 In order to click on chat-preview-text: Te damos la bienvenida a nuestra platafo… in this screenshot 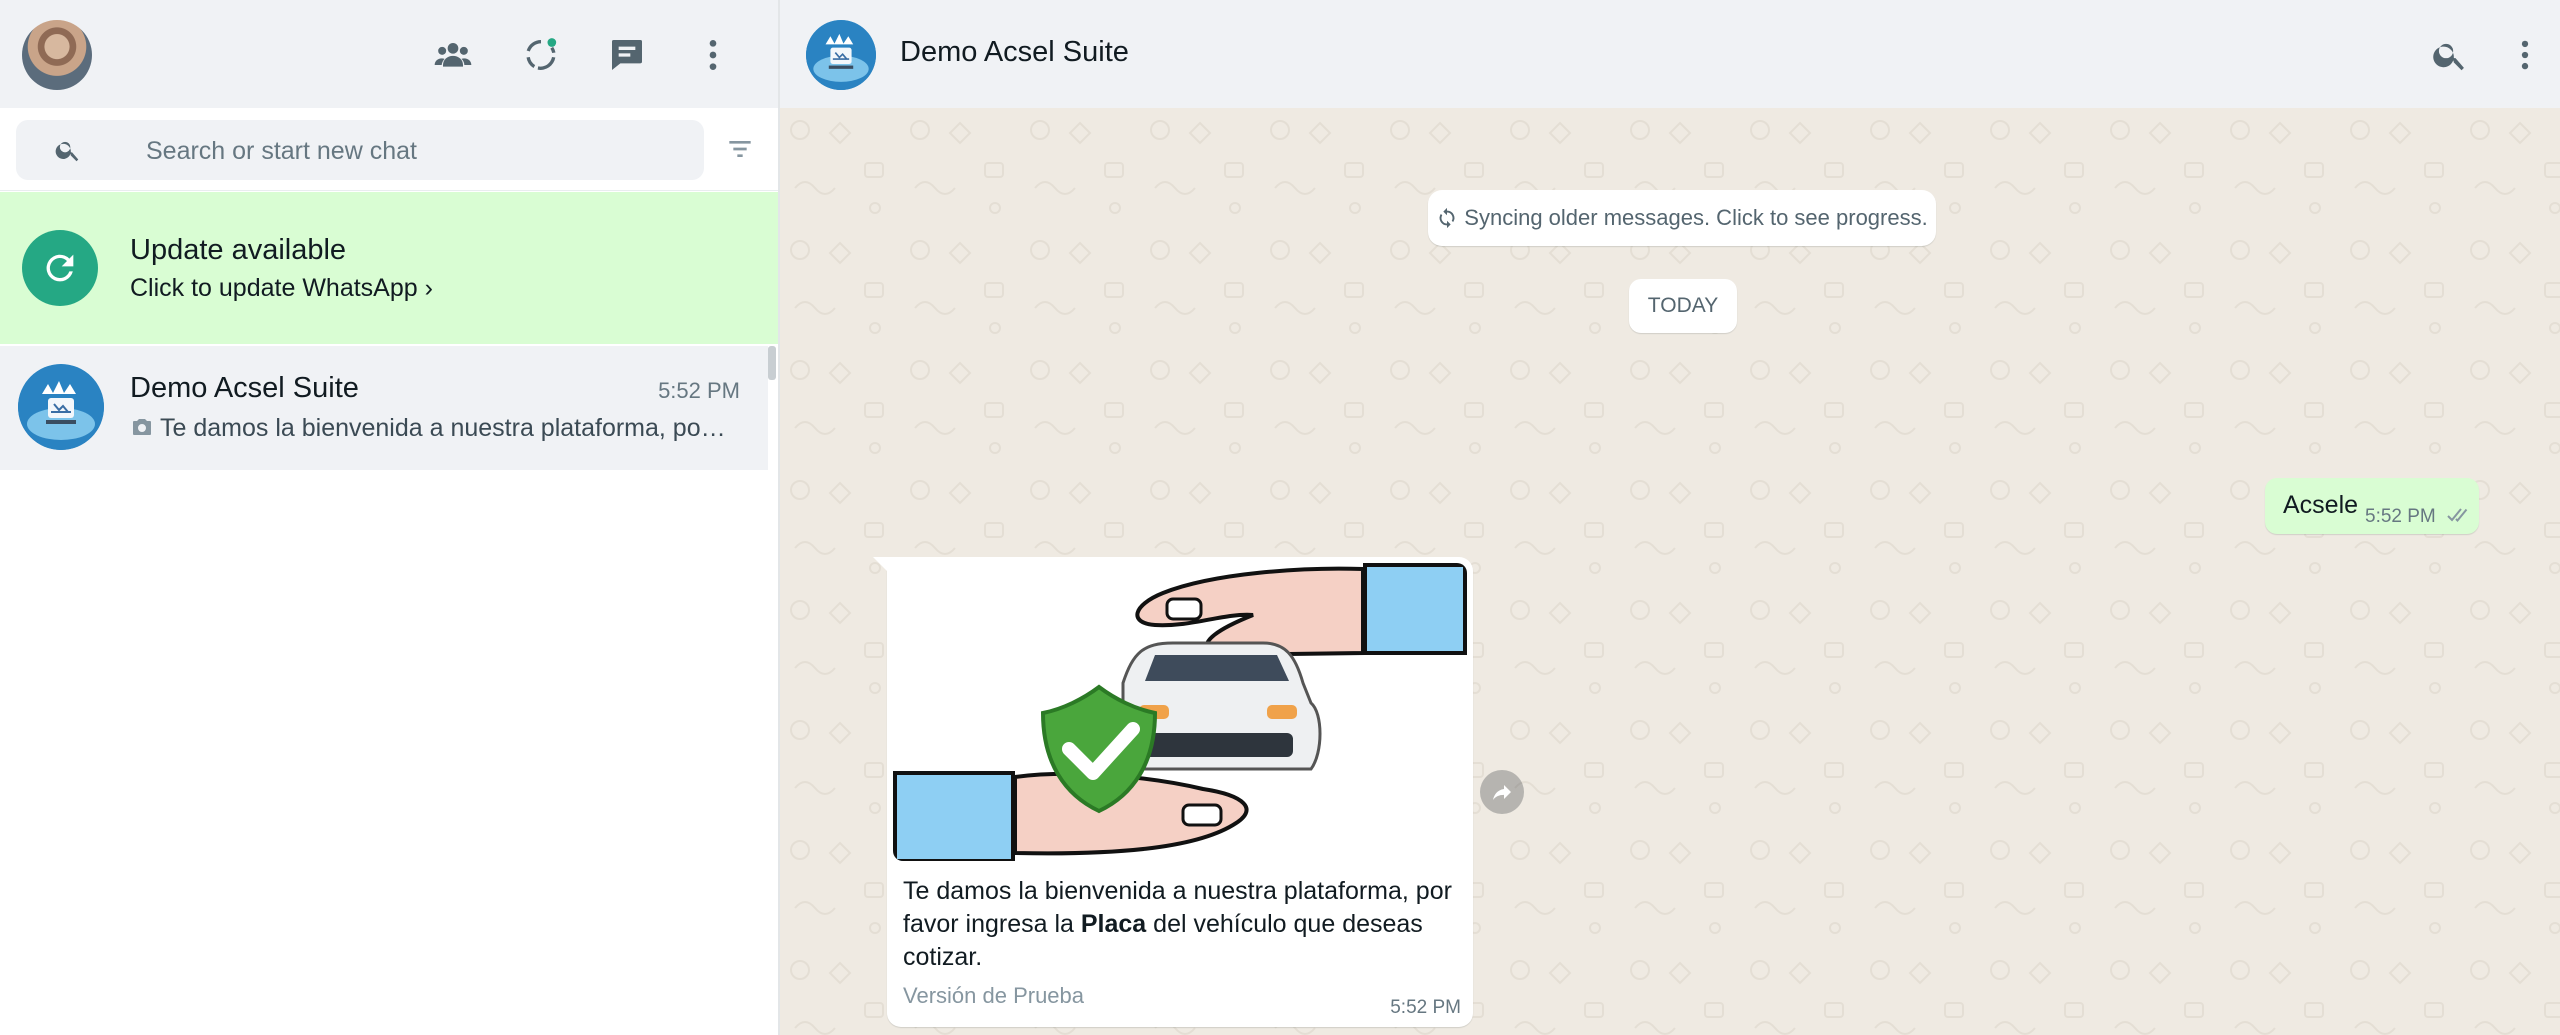, I will do `click(445, 428)`.